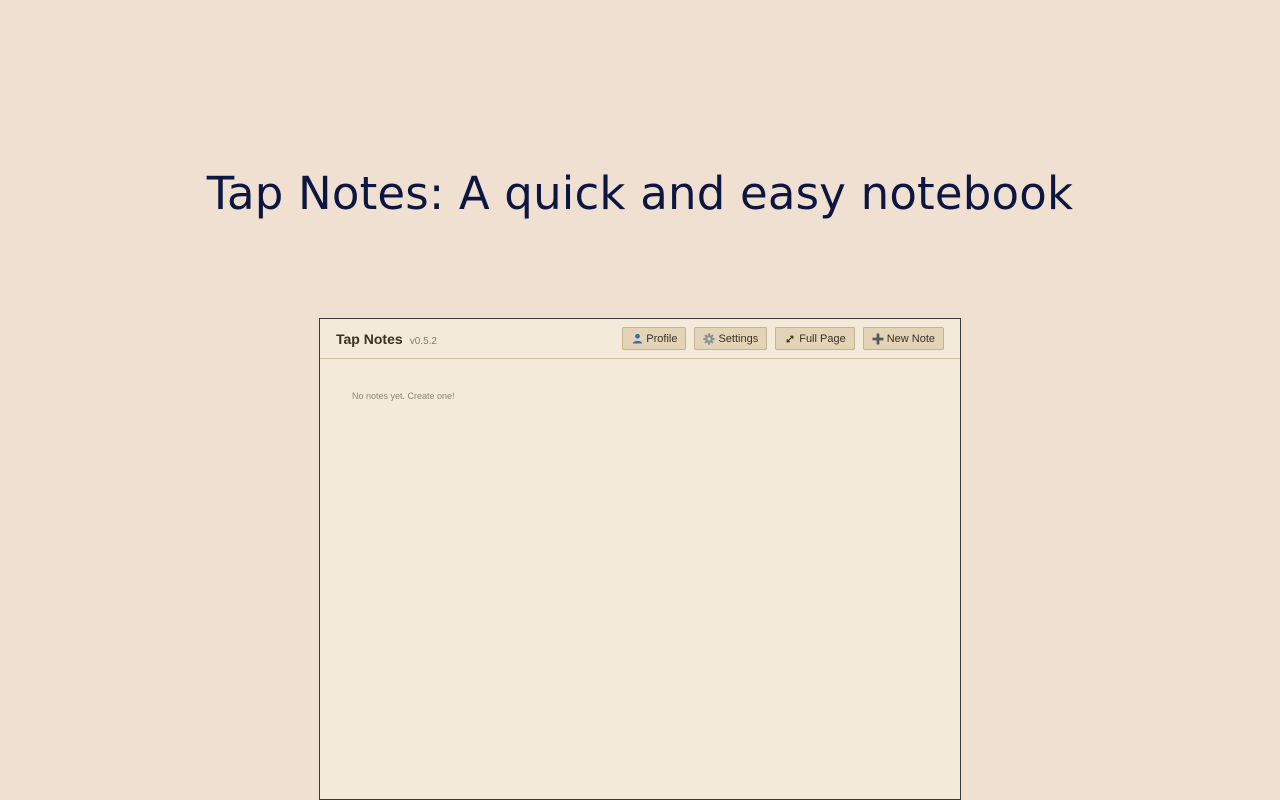  What do you see at coordinates (637, 339) in the screenshot?
I see `person-icon` at bounding box center [637, 339].